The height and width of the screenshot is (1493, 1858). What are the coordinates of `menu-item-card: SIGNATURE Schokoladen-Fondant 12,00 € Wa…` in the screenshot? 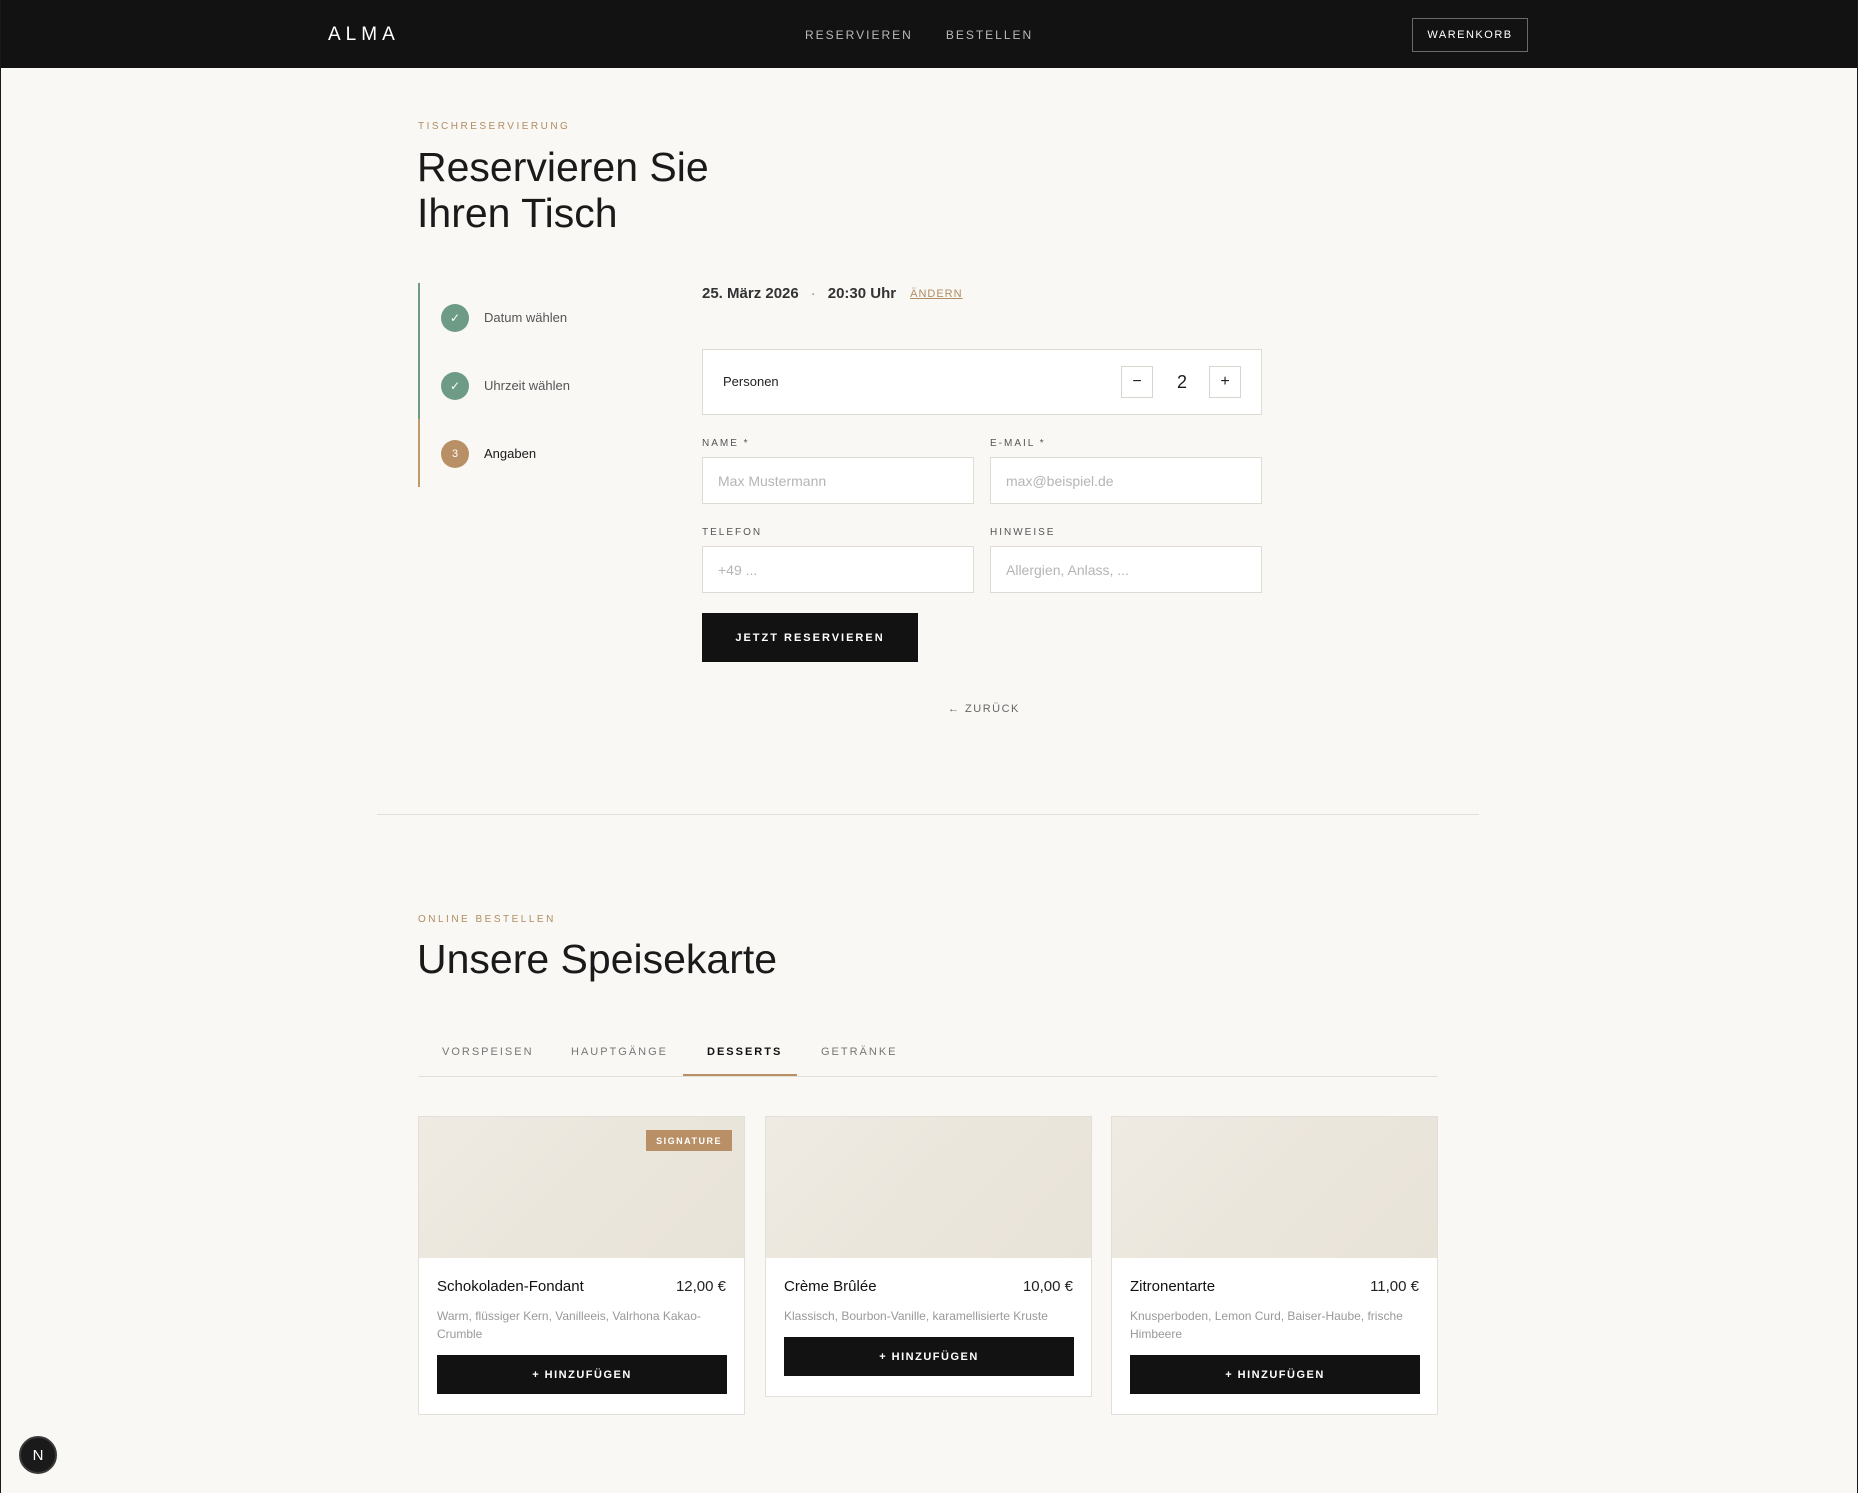 It's located at (581, 1265).